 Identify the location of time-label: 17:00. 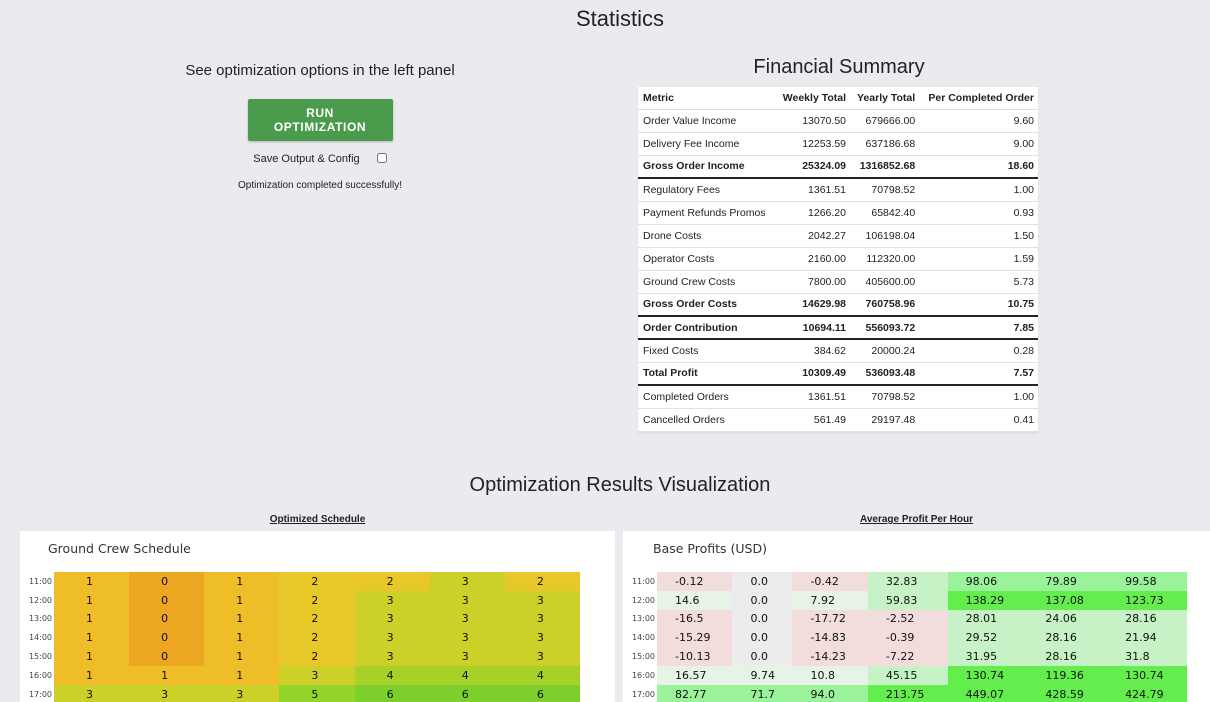
(640, 693).